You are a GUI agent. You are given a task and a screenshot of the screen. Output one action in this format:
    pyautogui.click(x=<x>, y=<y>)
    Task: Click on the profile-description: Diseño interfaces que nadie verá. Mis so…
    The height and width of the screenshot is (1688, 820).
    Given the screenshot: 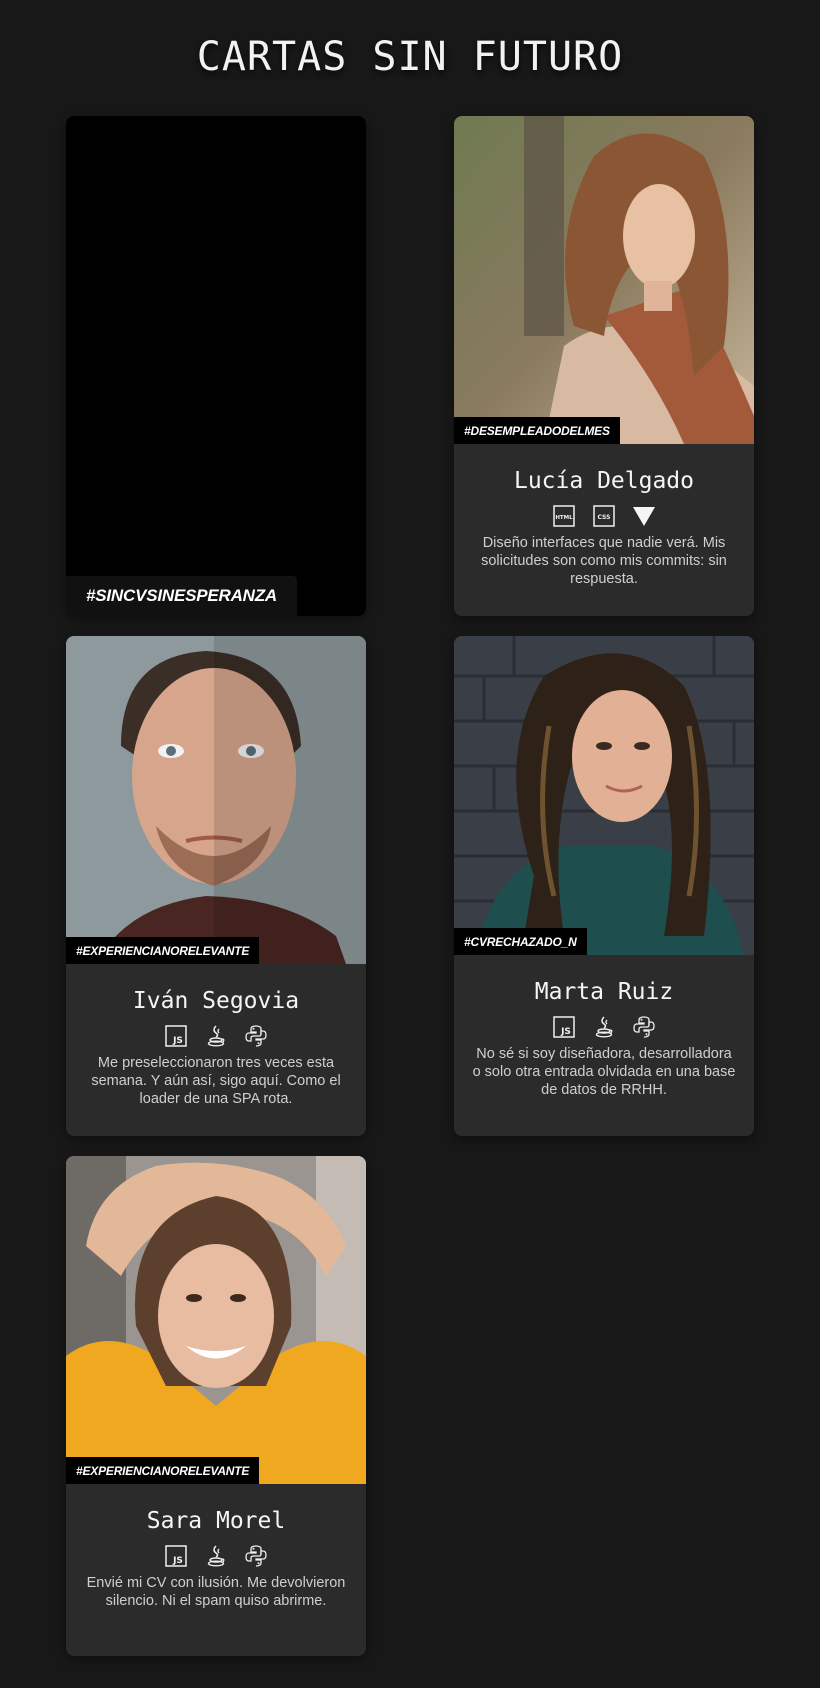 What is the action you would take?
    pyautogui.click(x=604, y=561)
    